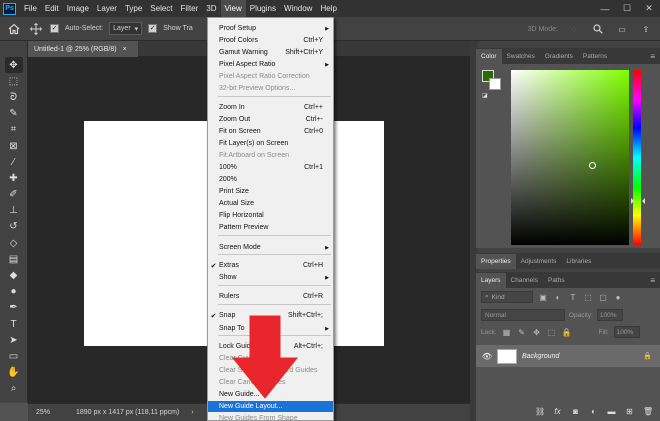  What do you see at coordinates (14, 146) in the screenshot?
I see `frame-tool-icon: ⊠` at bounding box center [14, 146].